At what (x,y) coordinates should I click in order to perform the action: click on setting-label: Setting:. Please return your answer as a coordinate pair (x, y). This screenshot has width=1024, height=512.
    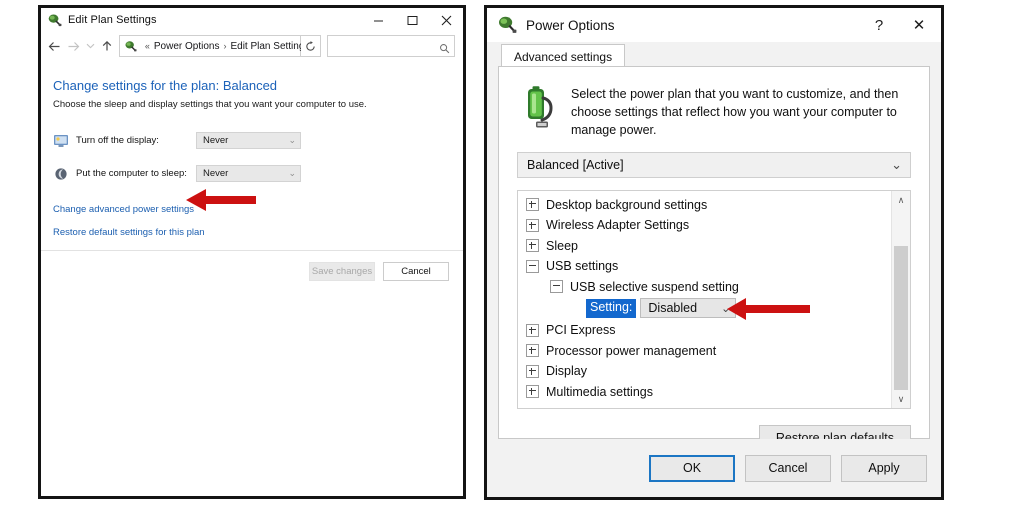
    Looking at the image, I should click on (611, 308).